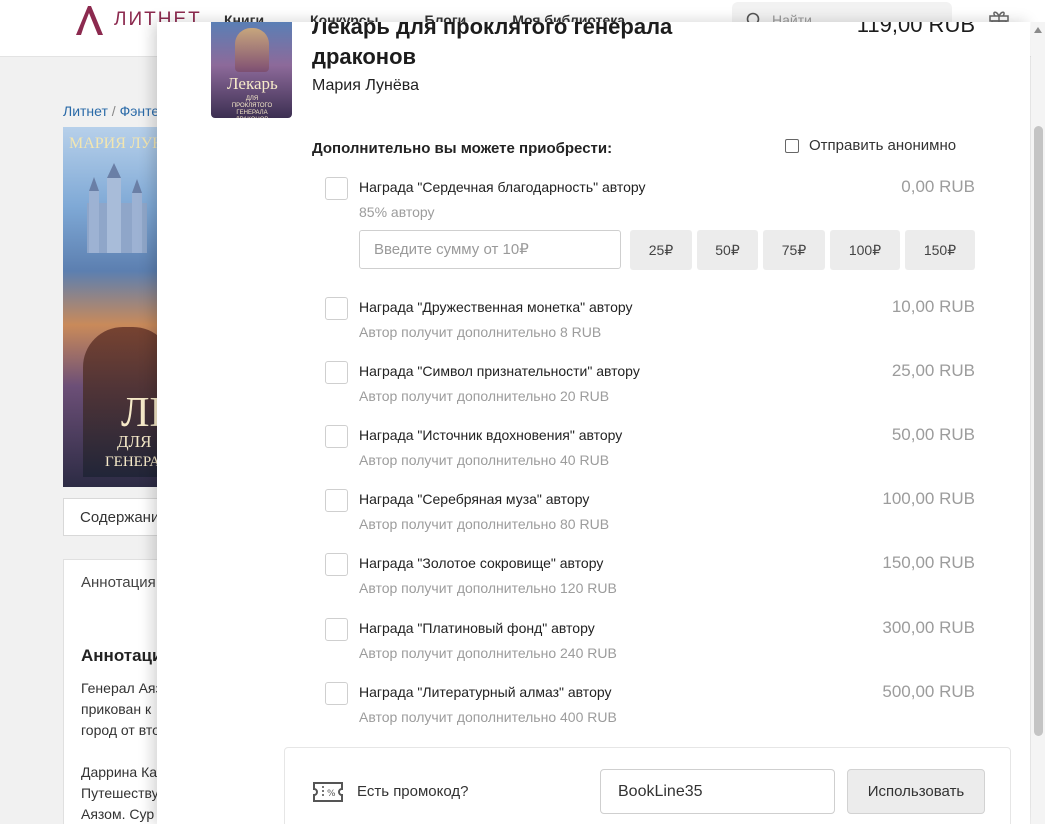  I want to click on reward-name: Награда "Серебряная муза" автору, so click(474, 499).